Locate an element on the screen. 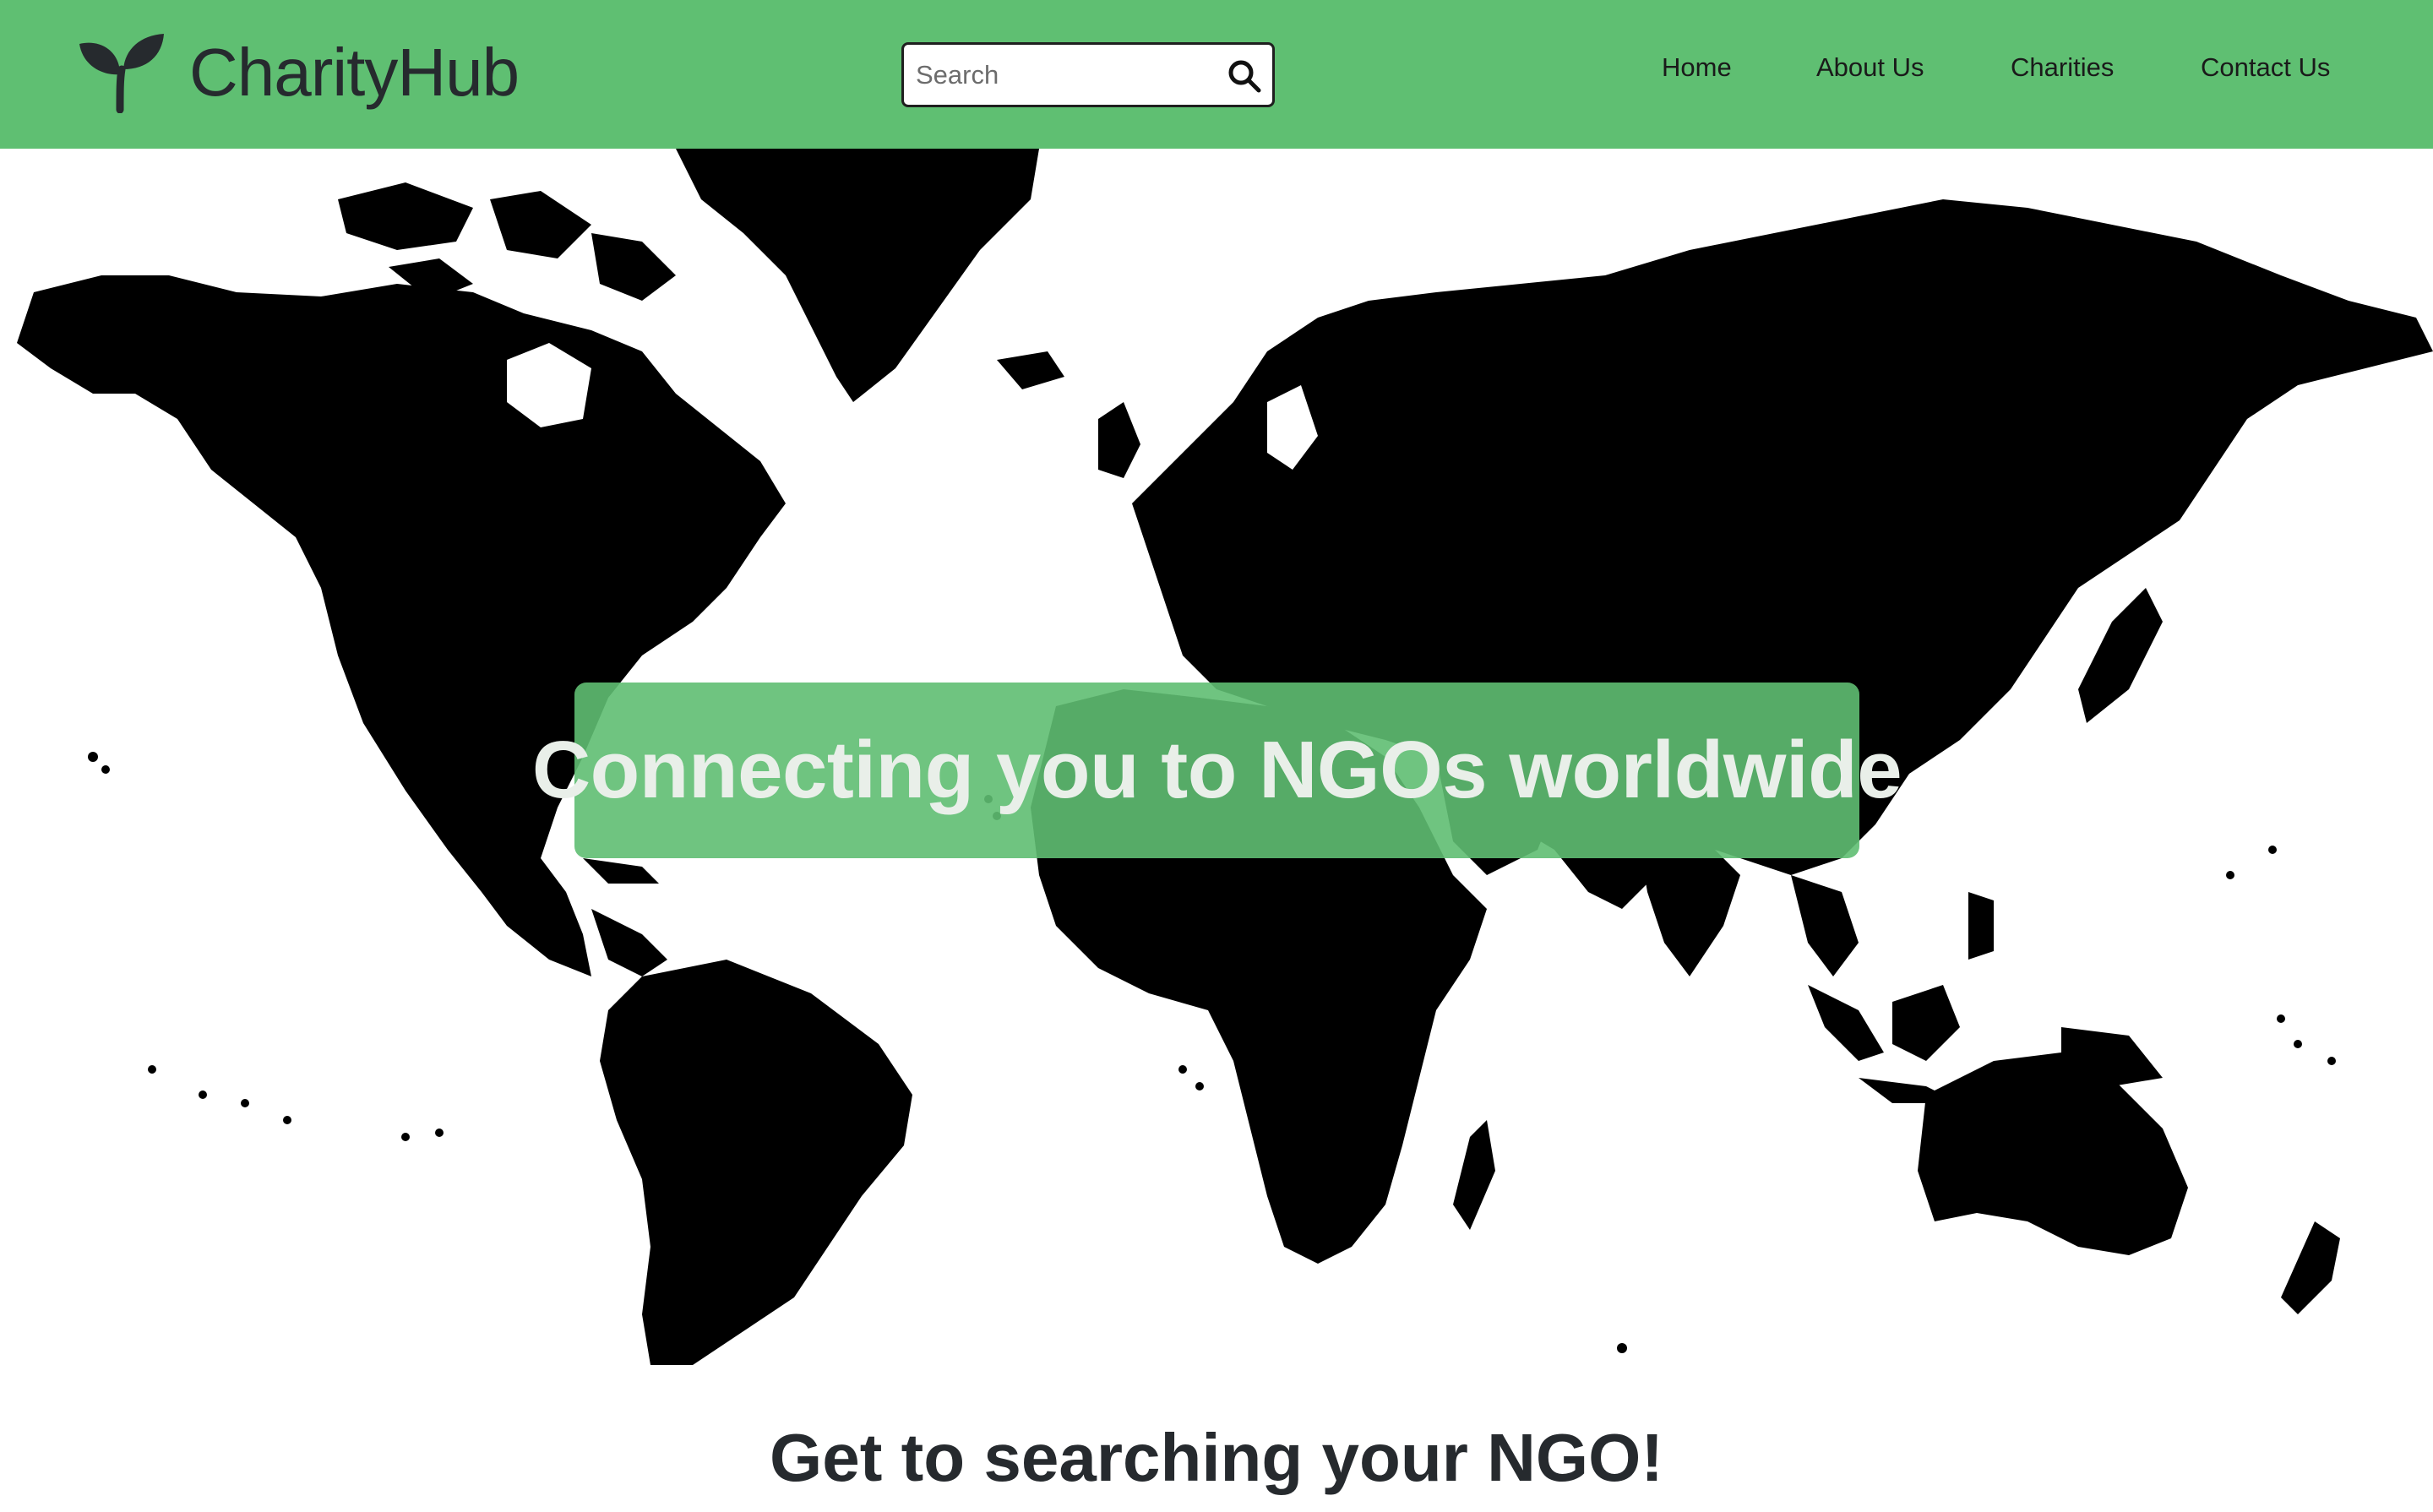 The image size is (2433, 1512). hero-banner: Connecting you to NGOs worldwide is located at coordinates (1217, 771).